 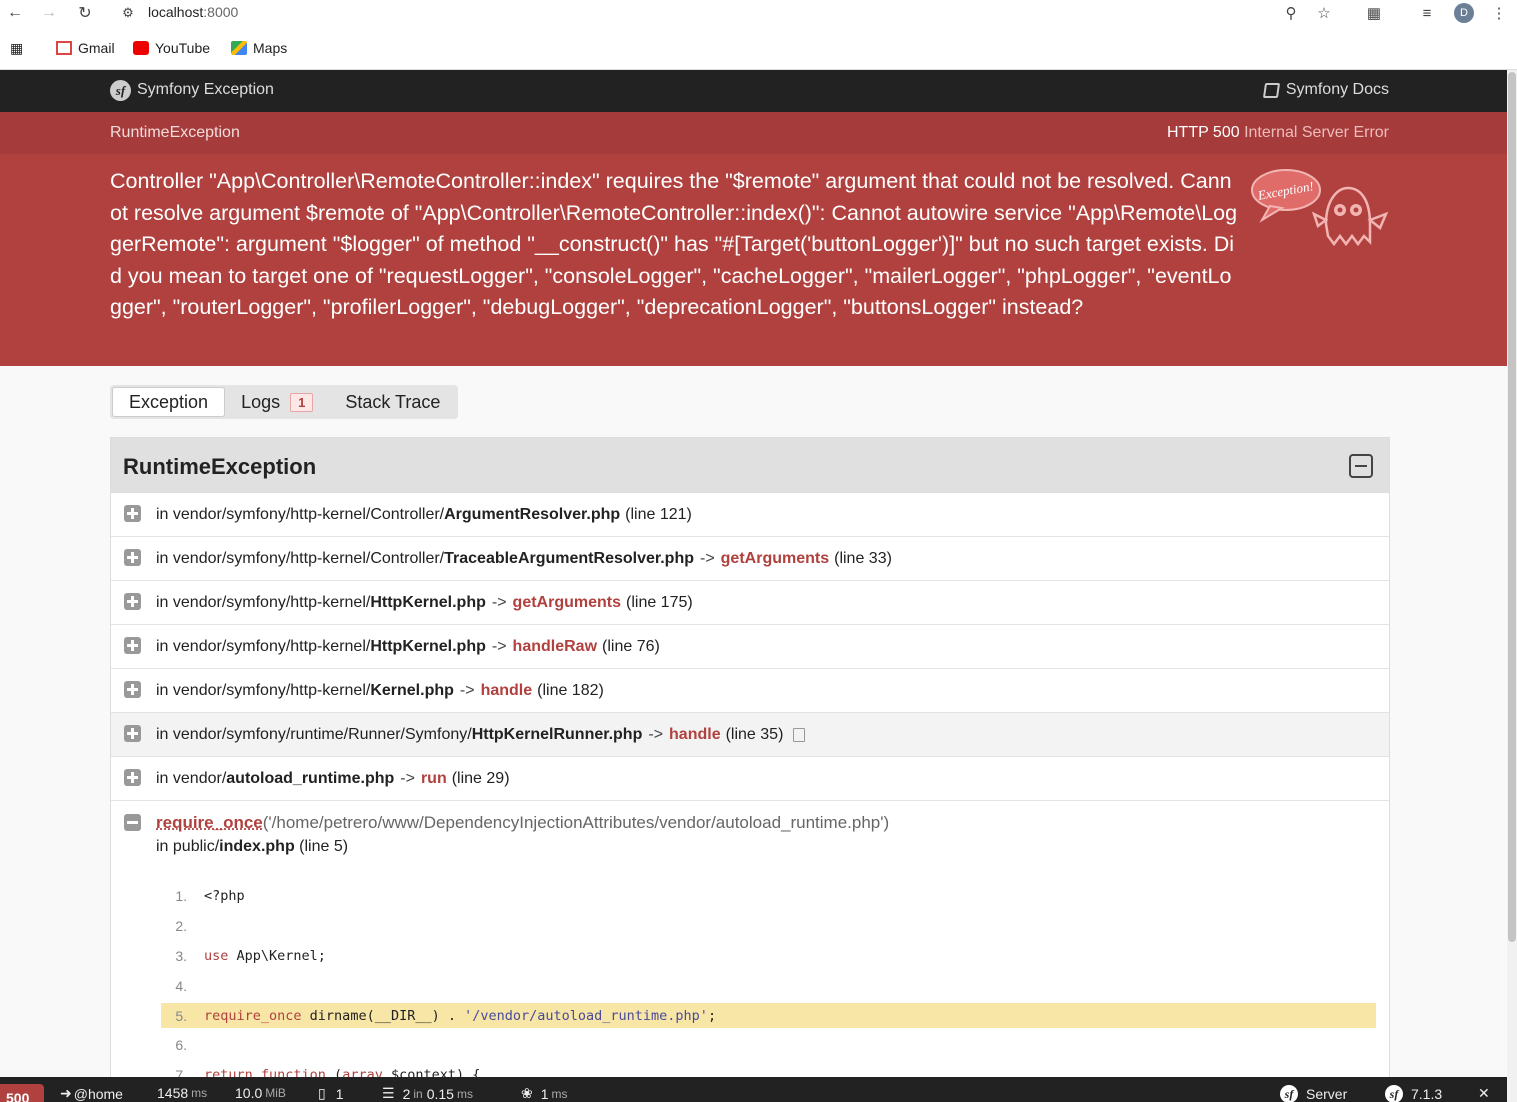 What do you see at coordinates (339, 1093) in the screenshot?
I see `logs-value: 1` at bounding box center [339, 1093].